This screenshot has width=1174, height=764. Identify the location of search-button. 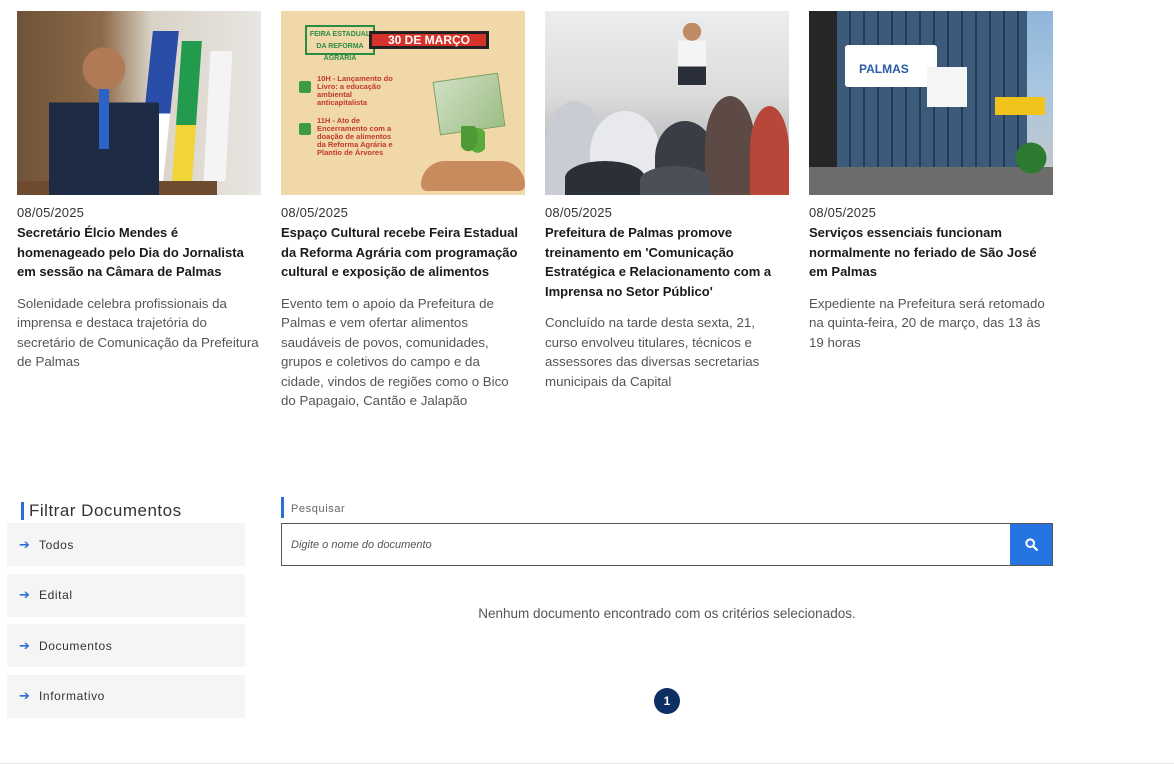
(1031, 544).